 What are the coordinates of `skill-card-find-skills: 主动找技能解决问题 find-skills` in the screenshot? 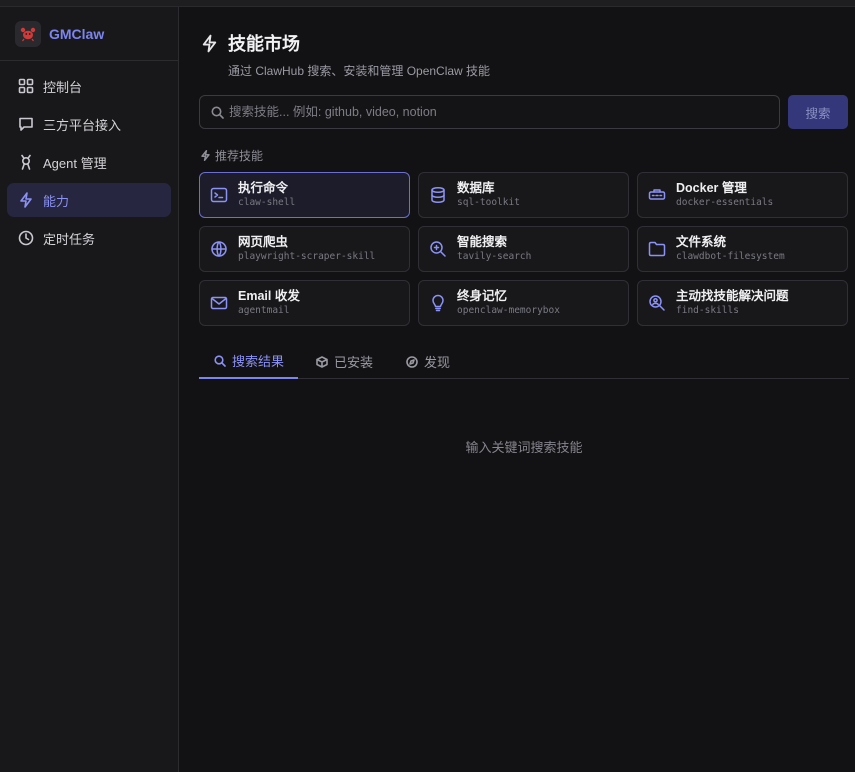 It's located at (742, 303).